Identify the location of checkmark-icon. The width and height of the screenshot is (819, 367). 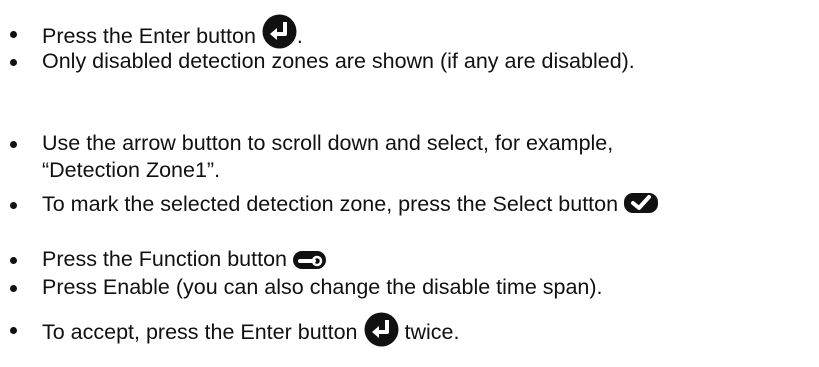
(641, 203).